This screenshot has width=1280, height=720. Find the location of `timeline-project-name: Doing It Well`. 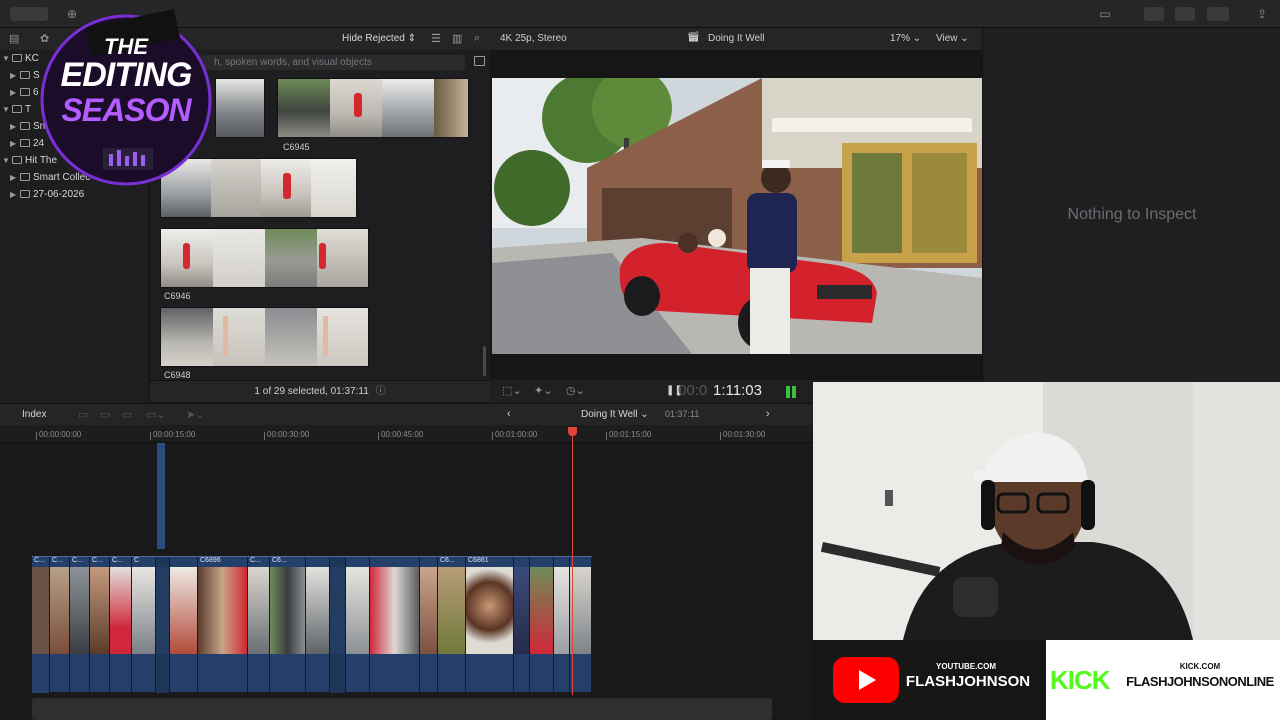

timeline-project-name: Doing It Well is located at coordinates (609, 414).